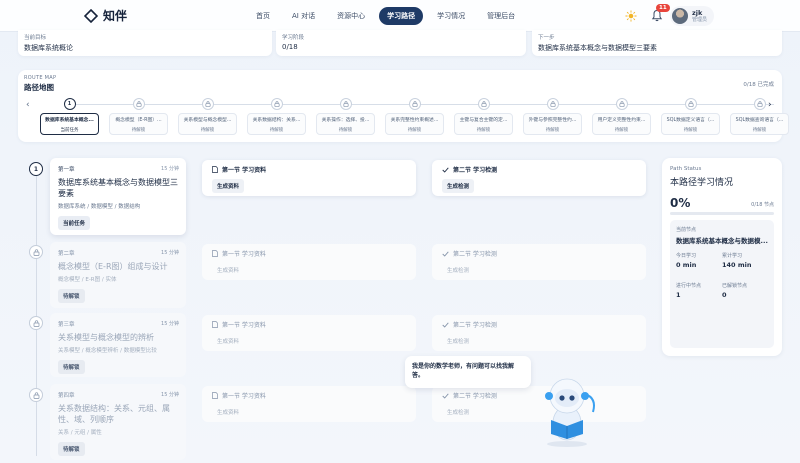 This screenshot has height=463, width=800. What do you see at coordinates (106, 337) in the screenshot?
I see `chapter-title: 关系模型与概念模型的辨析` at bounding box center [106, 337].